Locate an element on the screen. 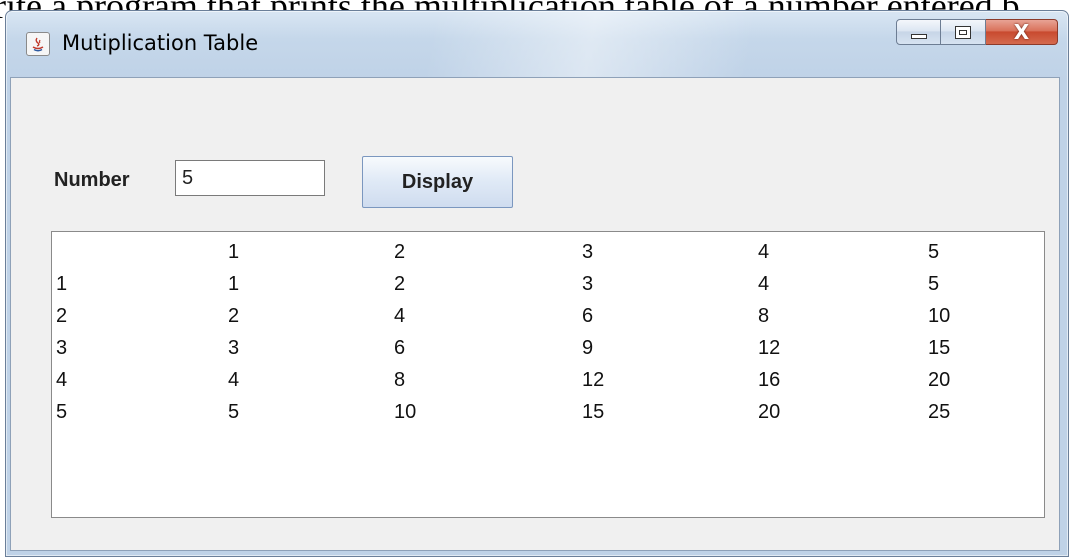 The image size is (1069, 557). table-cell: 25 is located at coordinates (939, 412).